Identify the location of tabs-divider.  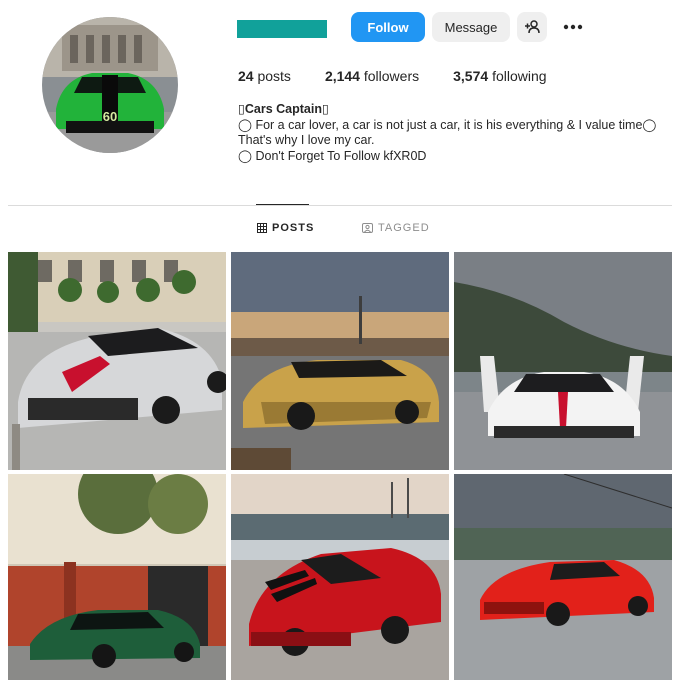
(340, 205).